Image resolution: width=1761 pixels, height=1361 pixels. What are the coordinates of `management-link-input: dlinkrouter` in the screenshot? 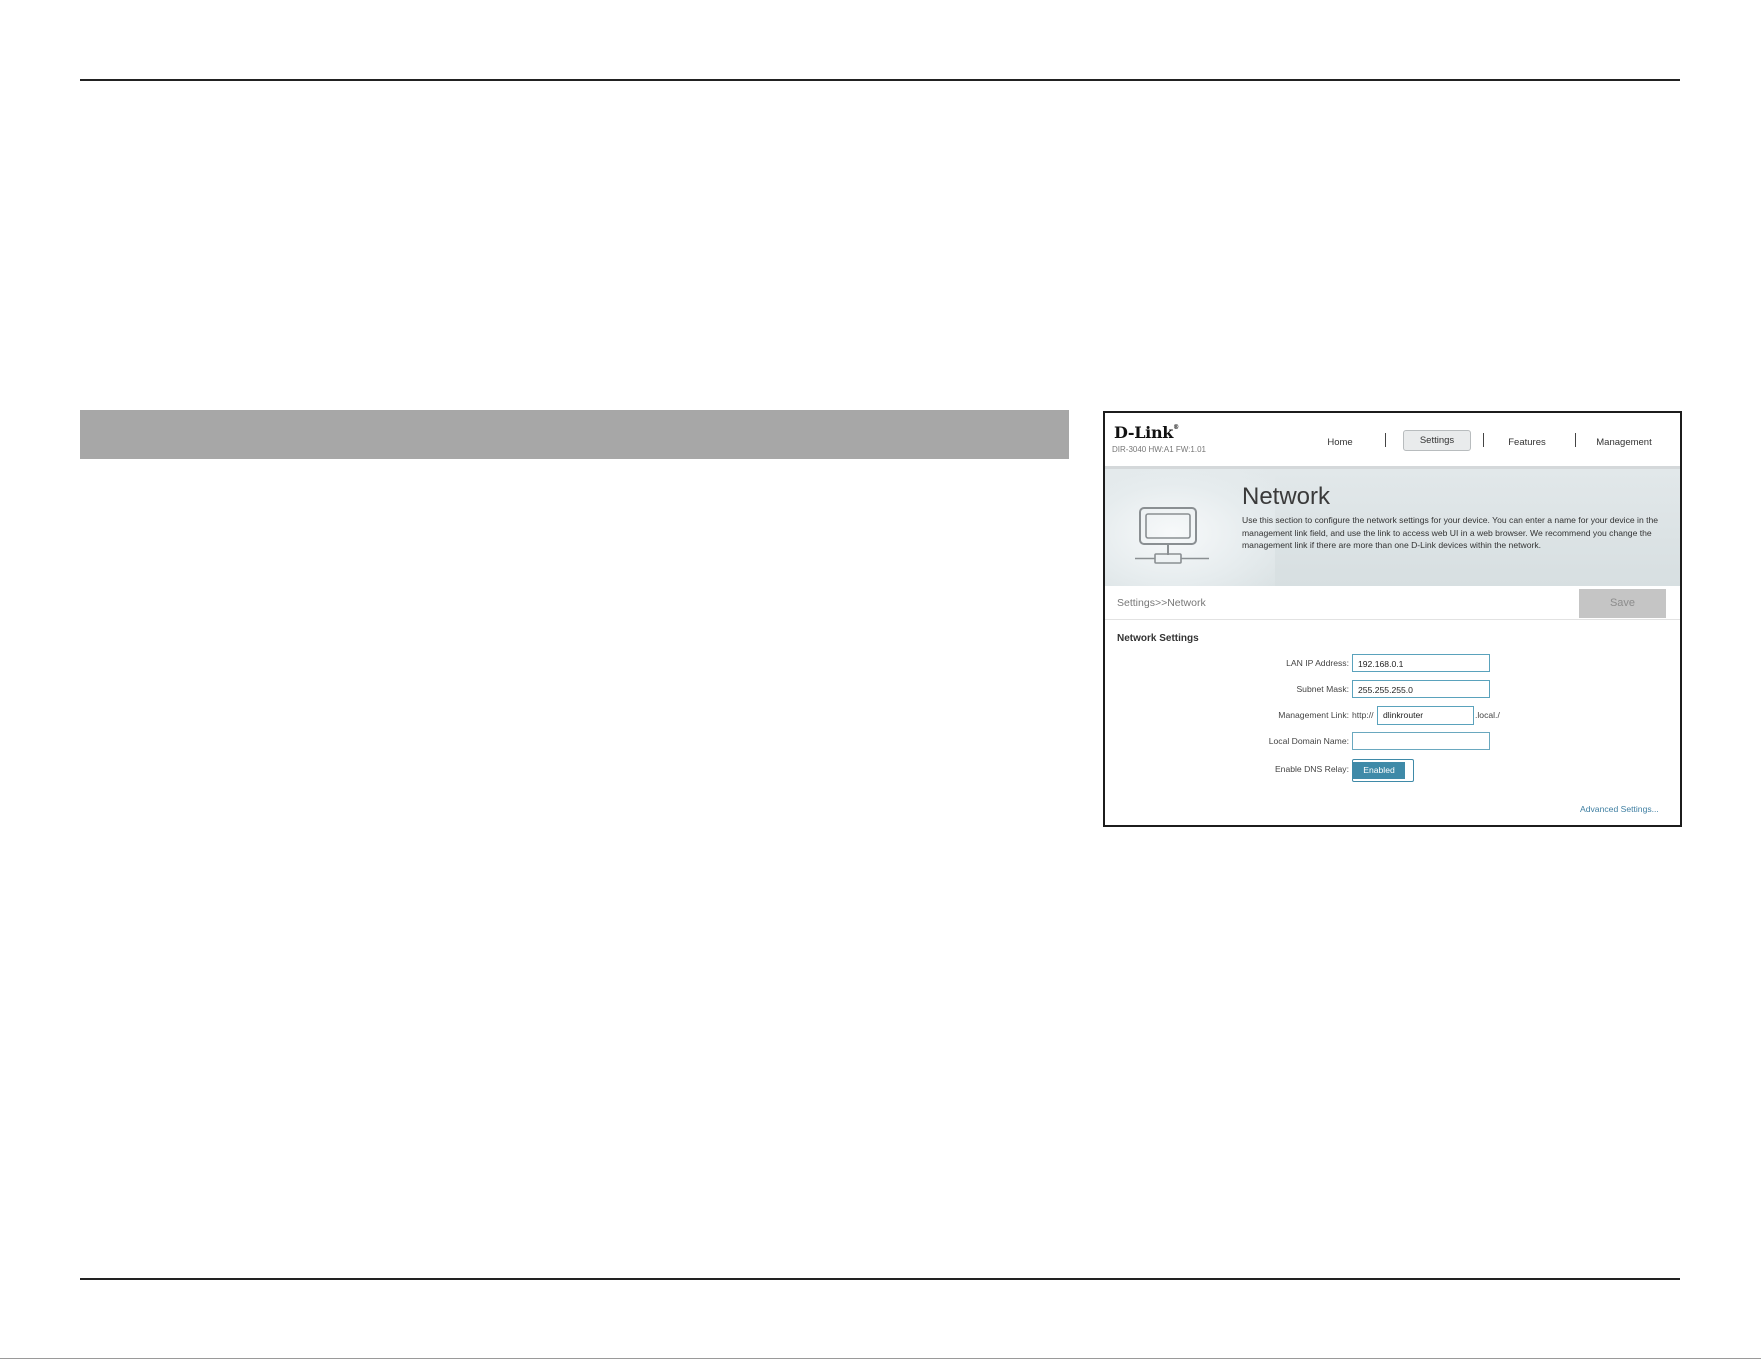 It's located at (1425, 715).